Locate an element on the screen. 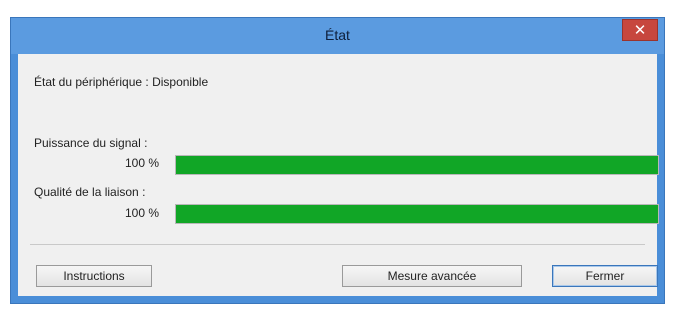 The height and width of the screenshot is (312, 675). title-bar: État ✕ is located at coordinates (337, 36).